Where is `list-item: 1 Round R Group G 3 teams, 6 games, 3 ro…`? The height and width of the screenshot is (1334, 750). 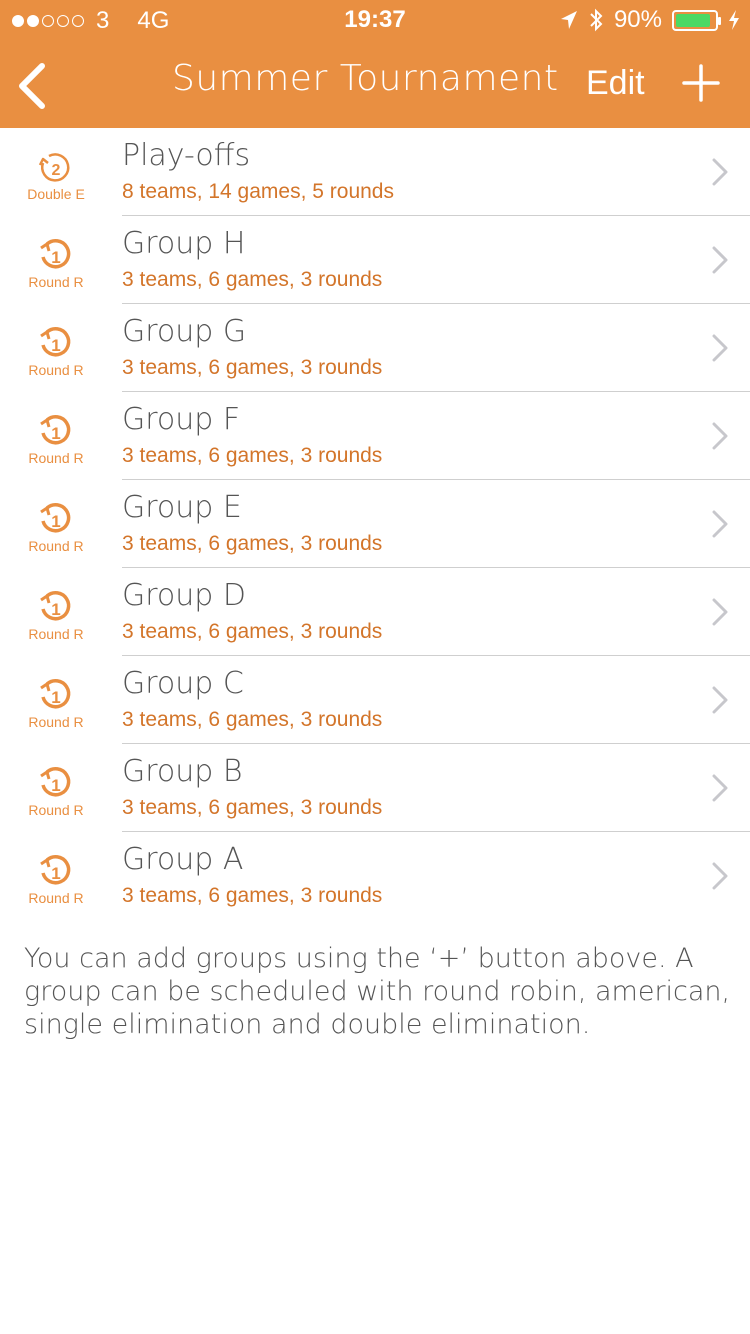 list-item: 1 Round R Group G 3 teams, 6 games, 3 ro… is located at coordinates (375, 348).